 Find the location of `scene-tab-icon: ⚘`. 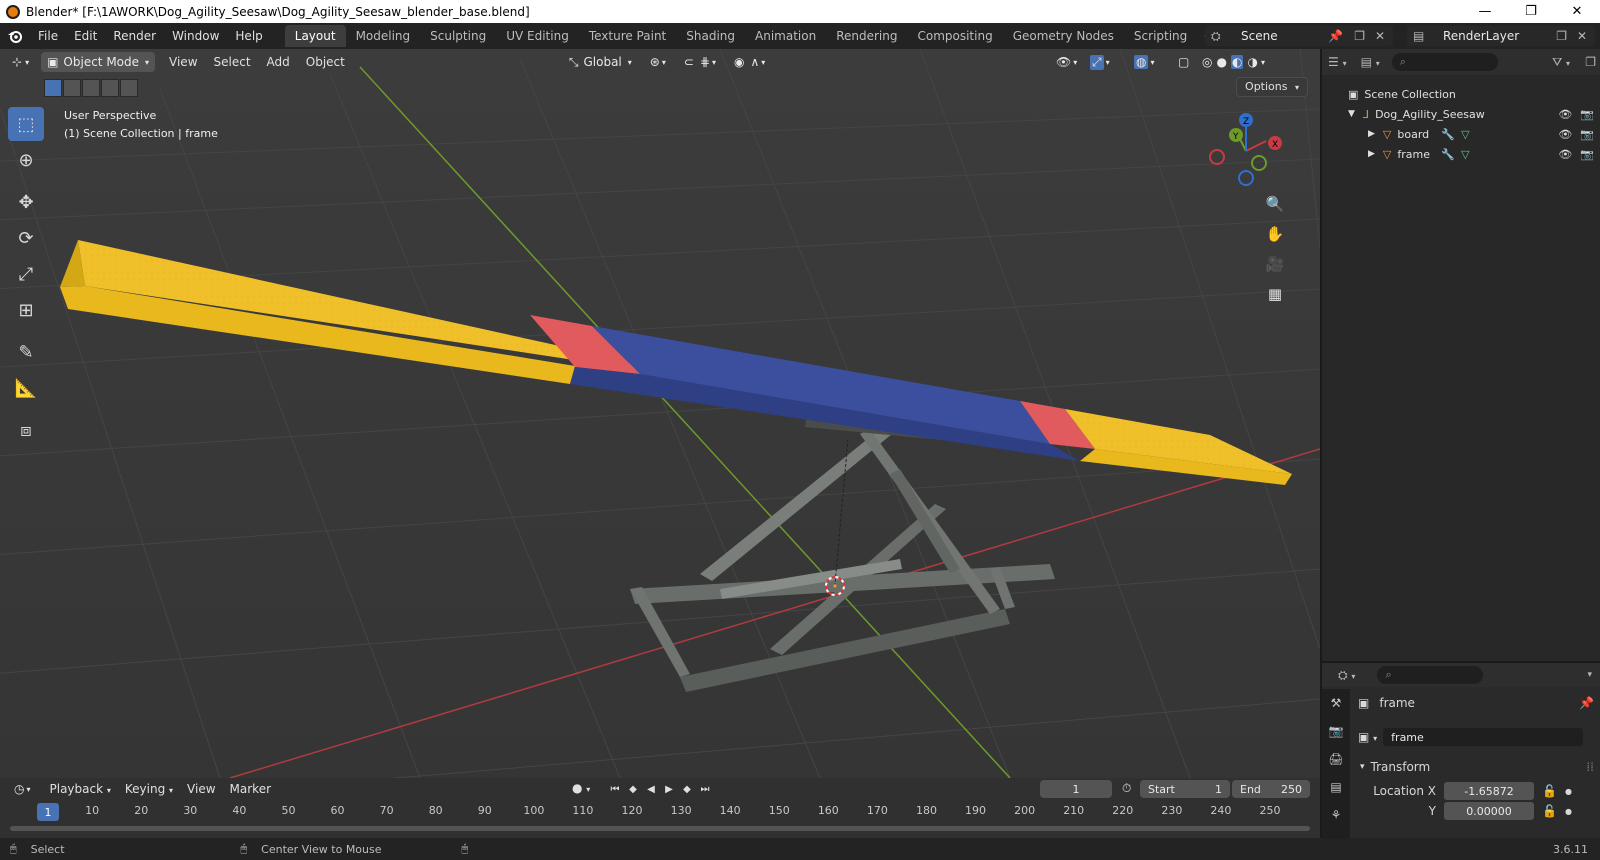

scene-tab-icon: ⚘ is located at coordinates (1336, 815).